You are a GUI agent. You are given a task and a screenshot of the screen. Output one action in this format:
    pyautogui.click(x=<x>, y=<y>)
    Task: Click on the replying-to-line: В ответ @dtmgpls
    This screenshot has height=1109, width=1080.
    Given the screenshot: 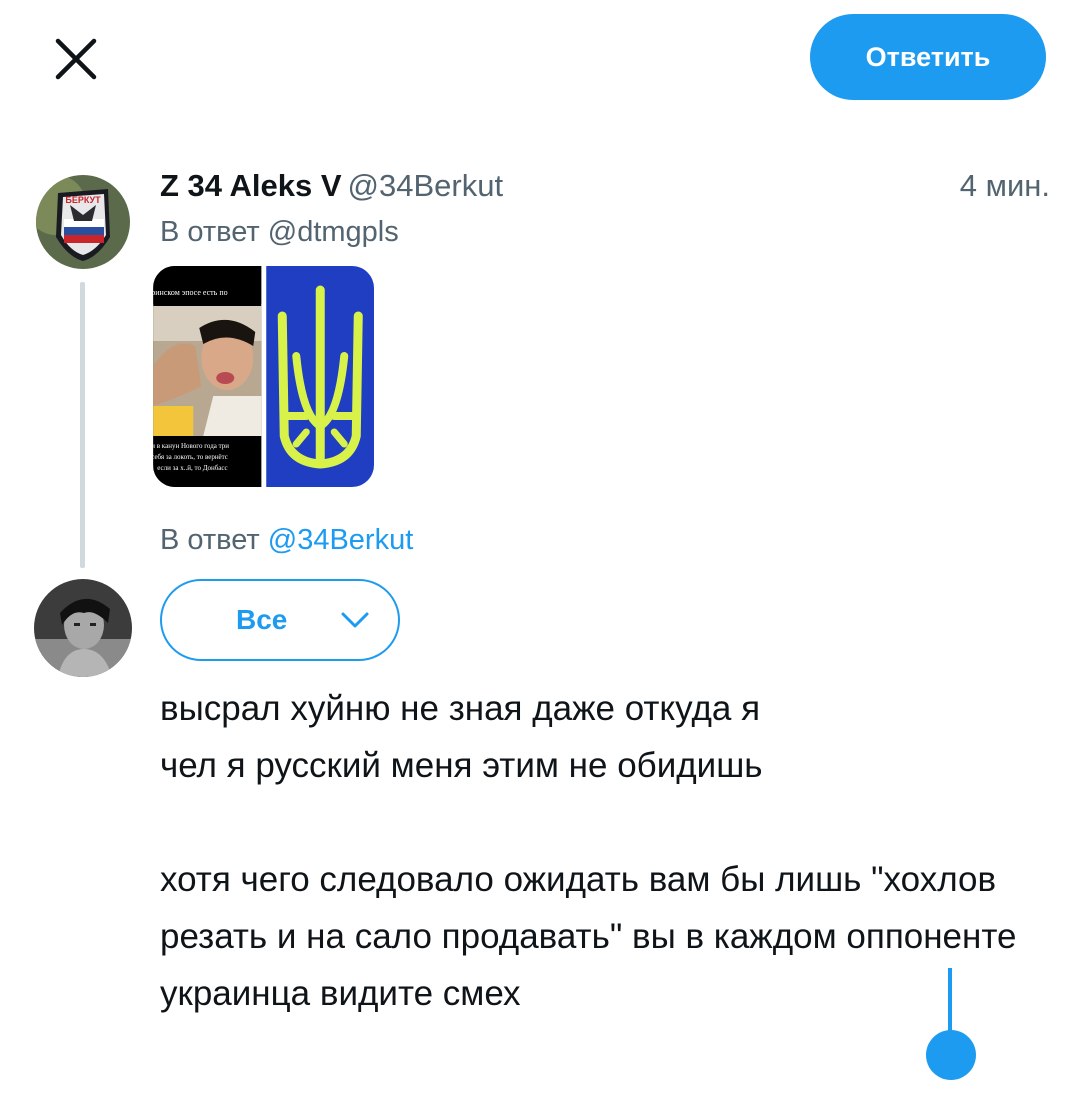 What is the action you would take?
    pyautogui.click(x=279, y=232)
    